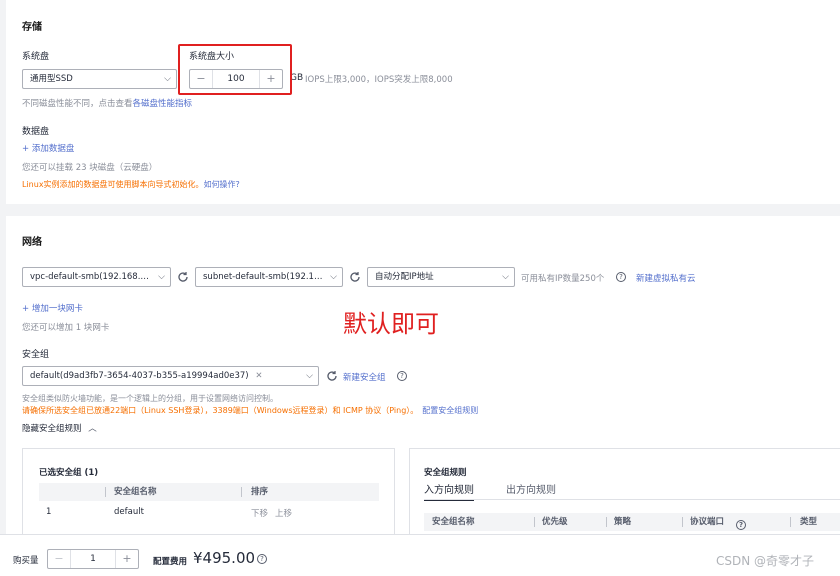 The width and height of the screenshot is (840, 576). I want to click on annotation-text: 默认即可, so click(391, 324).